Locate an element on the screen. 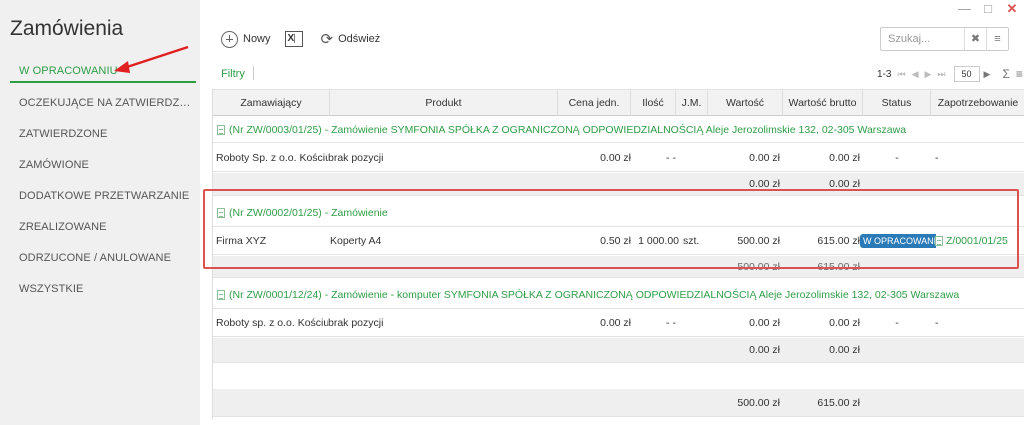 This screenshot has width=1024, height=425. columns-menu-icon: ≡ is located at coordinates (1019, 74).